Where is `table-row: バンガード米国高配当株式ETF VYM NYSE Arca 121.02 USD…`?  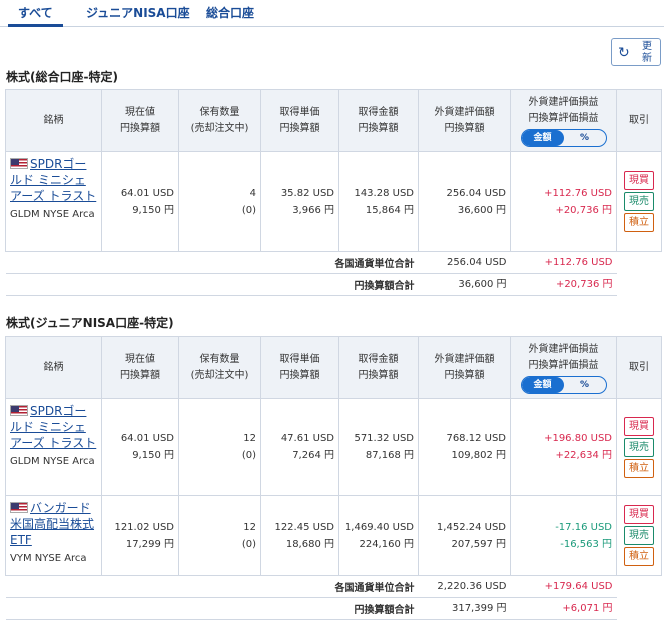
table-row: バンガード米国高配当株式ETF VYM NYSE Arca 121.02 USD… is located at coordinates (333, 535).